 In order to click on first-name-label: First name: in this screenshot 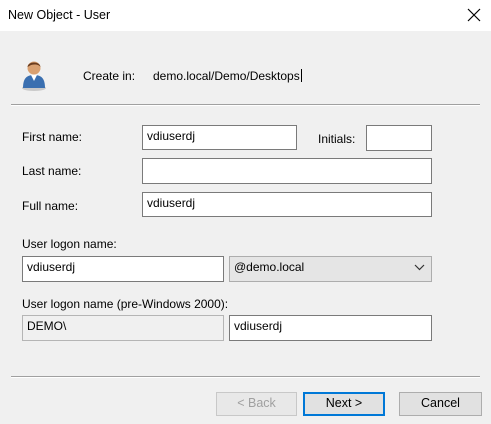, I will do `click(52, 137)`.